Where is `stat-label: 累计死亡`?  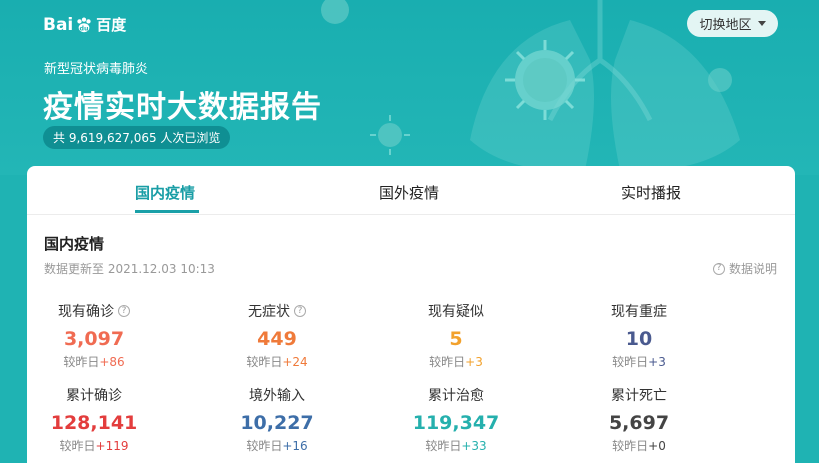
stat-label: 累计死亡 is located at coordinates (639, 395).